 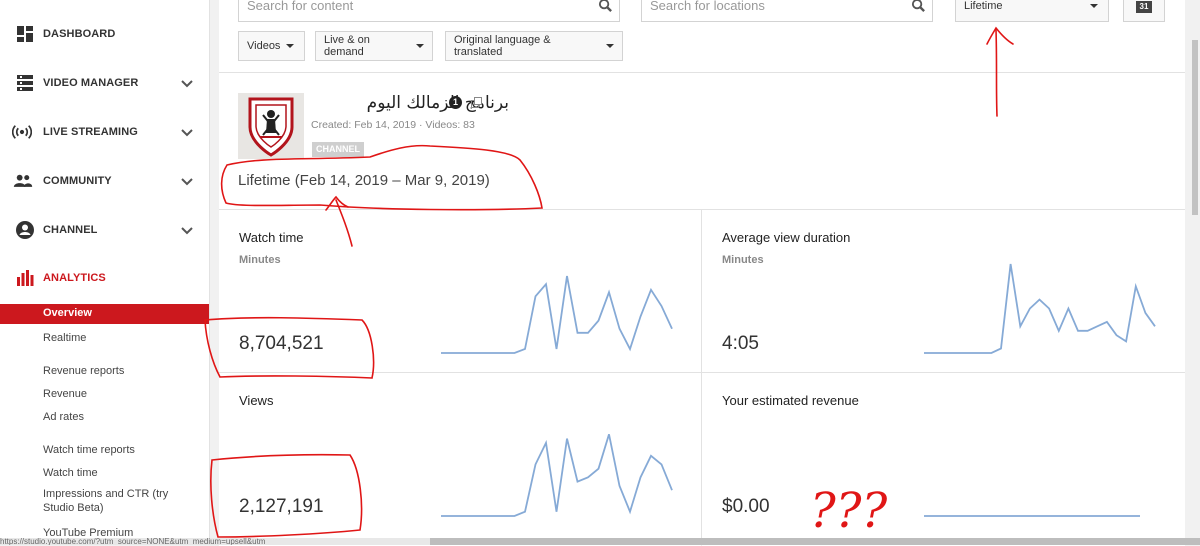 I want to click on community-icon, so click(x=23, y=180).